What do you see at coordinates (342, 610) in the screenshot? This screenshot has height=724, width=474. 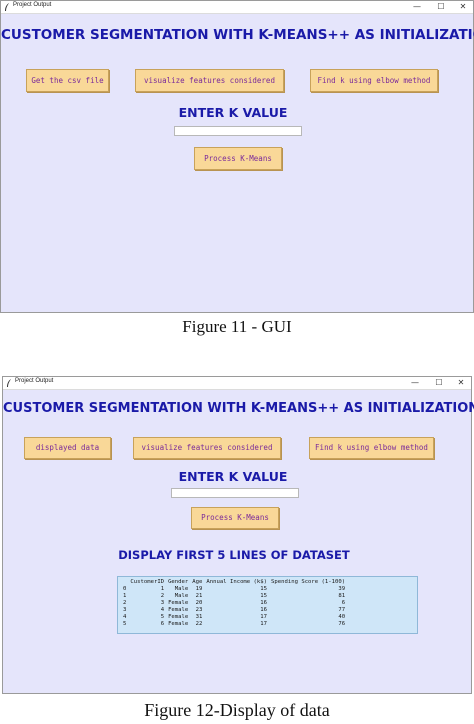 I see `cell-spending-score: 77` at bounding box center [342, 610].